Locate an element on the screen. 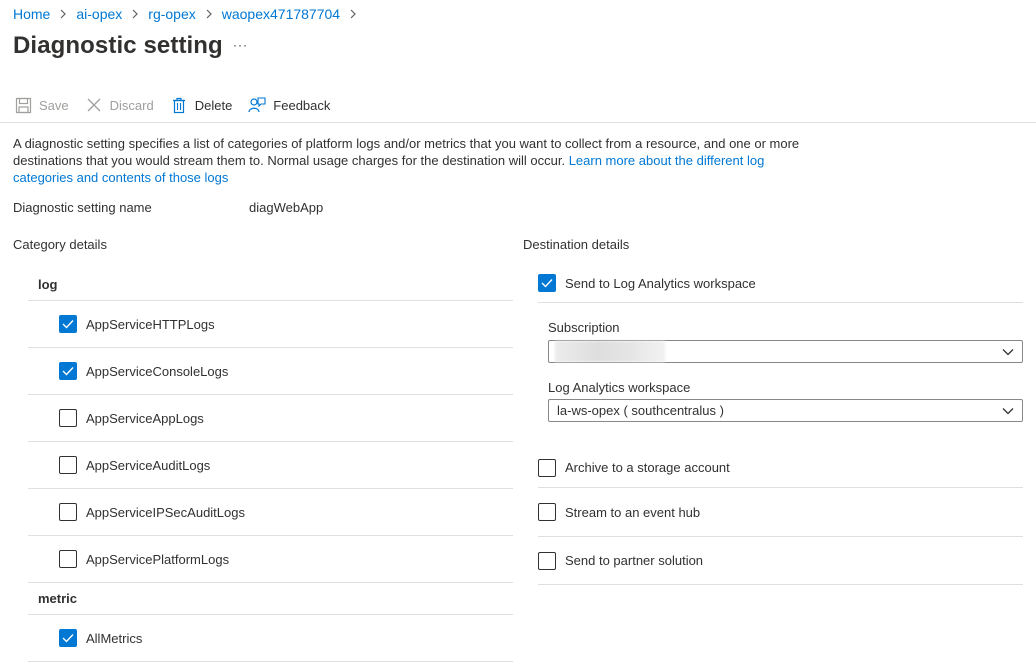 Image resolution: width=1036 pixels, height=668 pixels. breadcrumb: Home ai-opex rg-opex waopex471787704 is located at coordinates (189, 14).